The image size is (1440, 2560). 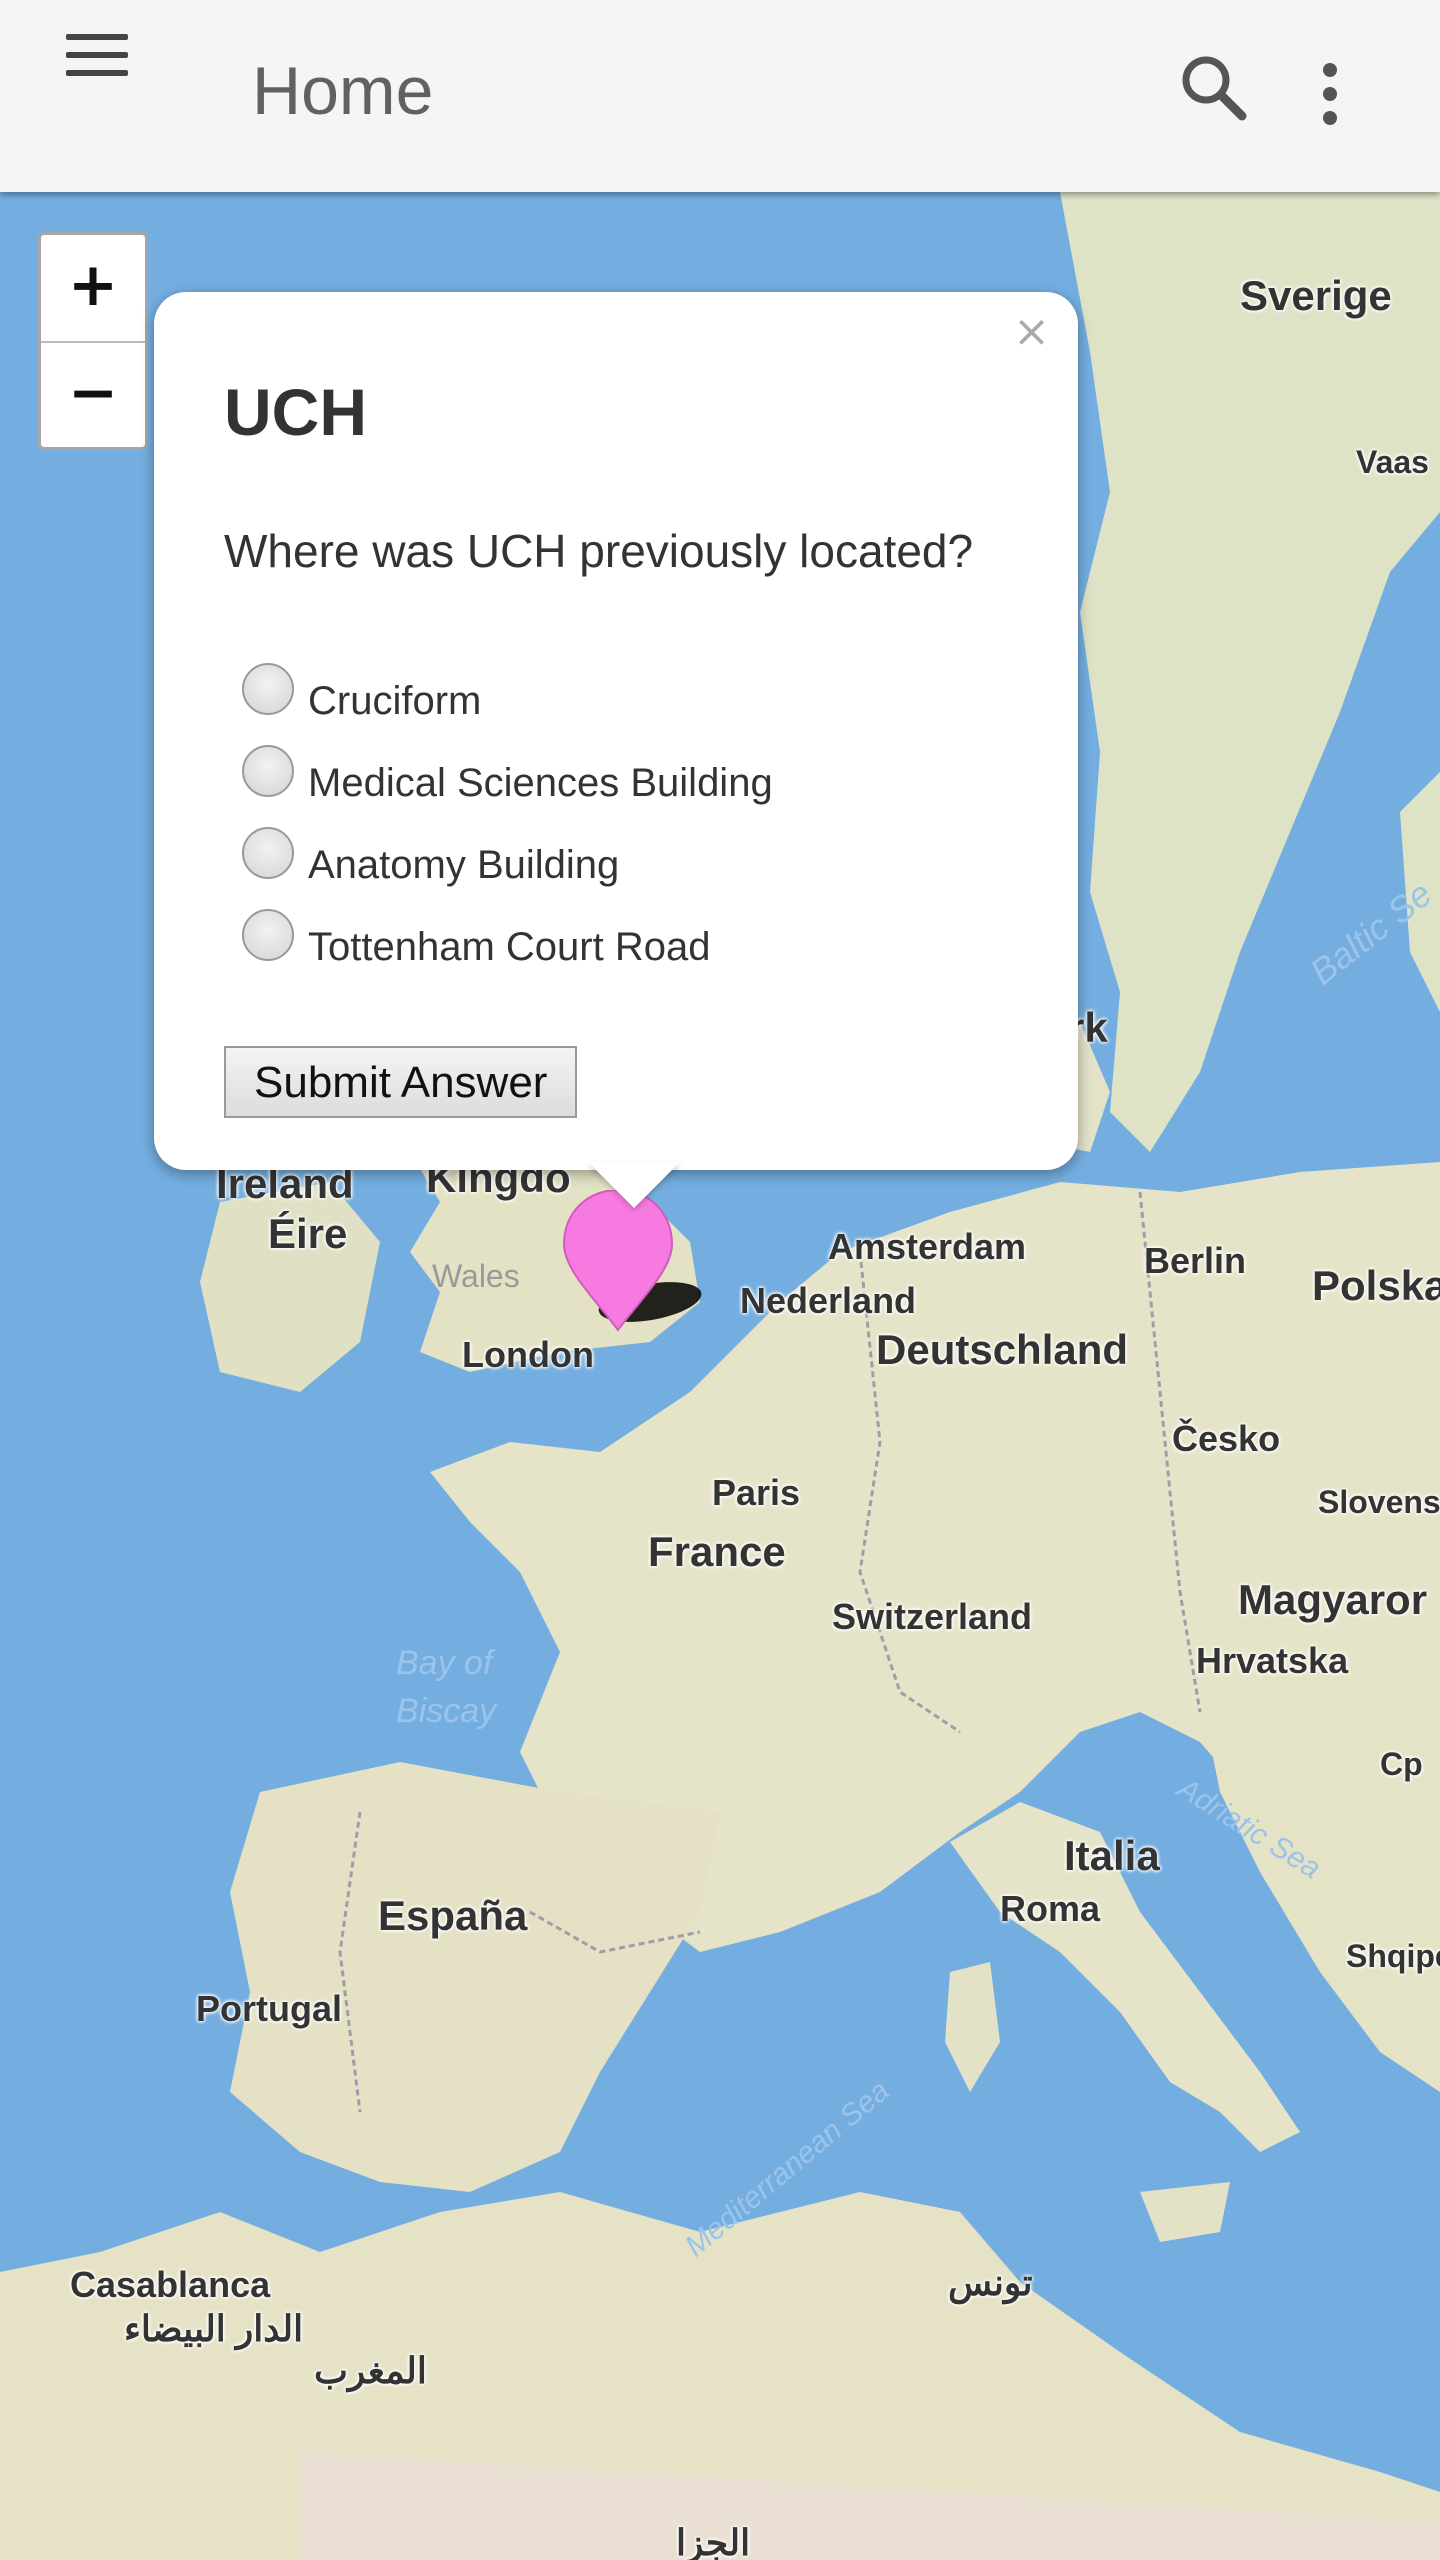 I want to click on map-label-switzerland: Switzerland, so click(x=932, y=1616).